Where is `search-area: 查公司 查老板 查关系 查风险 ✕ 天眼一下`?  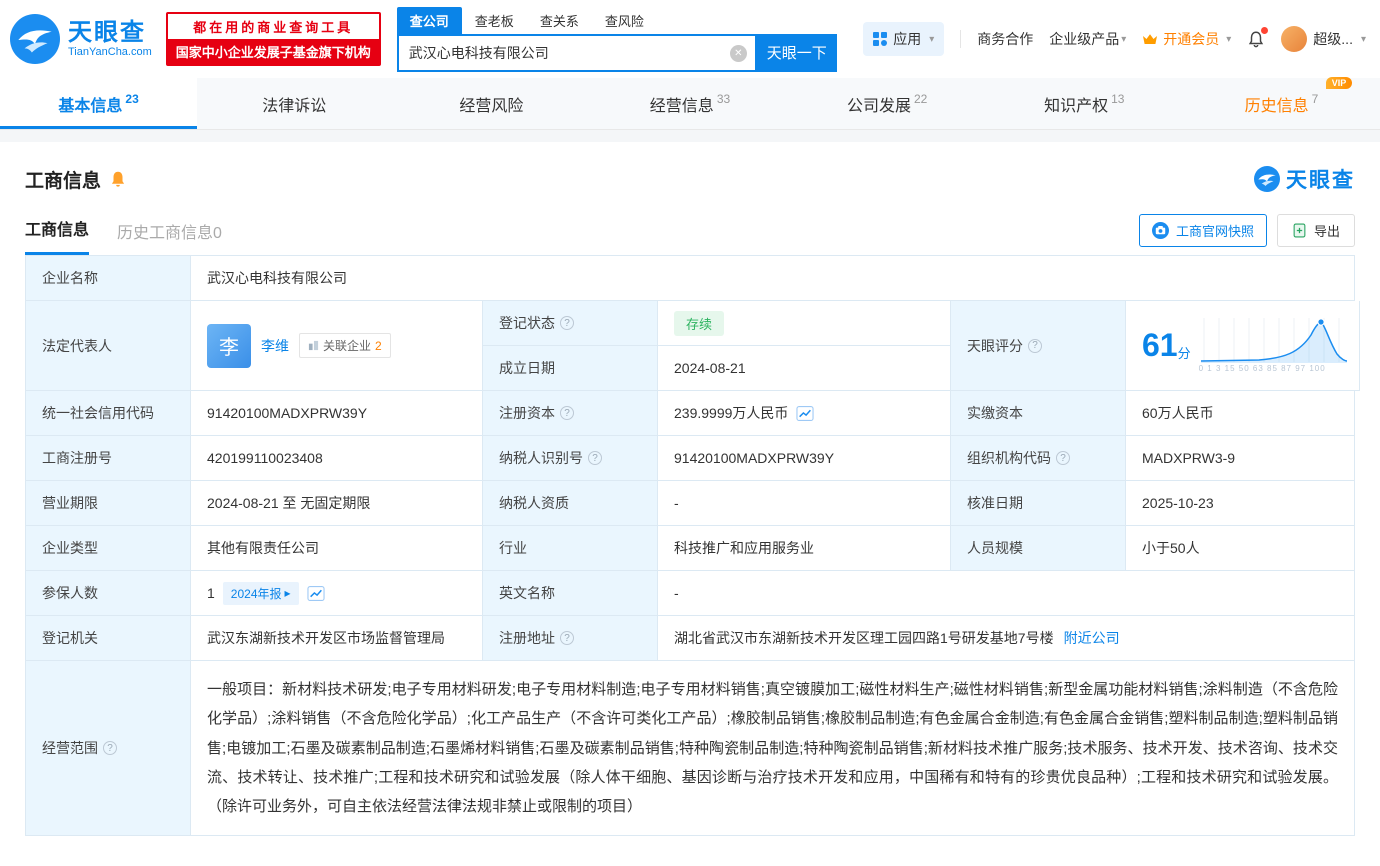
search-area: 查公司 查老板 查关系 查风险 ✕ 天眼一下 is located at coordinates (616, 39).